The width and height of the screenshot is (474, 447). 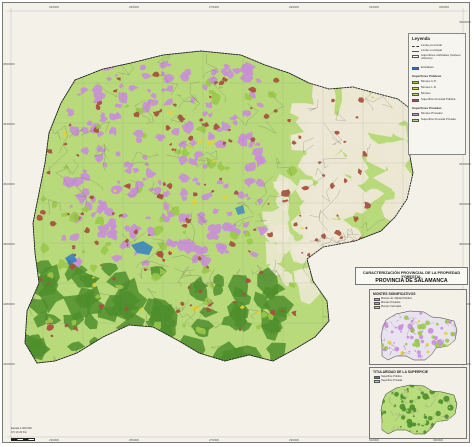 What do you see at coordinates (465, 22) in the screenshot?
I see `grid-tick-right: 4560000` at bounding box center [465, 22].